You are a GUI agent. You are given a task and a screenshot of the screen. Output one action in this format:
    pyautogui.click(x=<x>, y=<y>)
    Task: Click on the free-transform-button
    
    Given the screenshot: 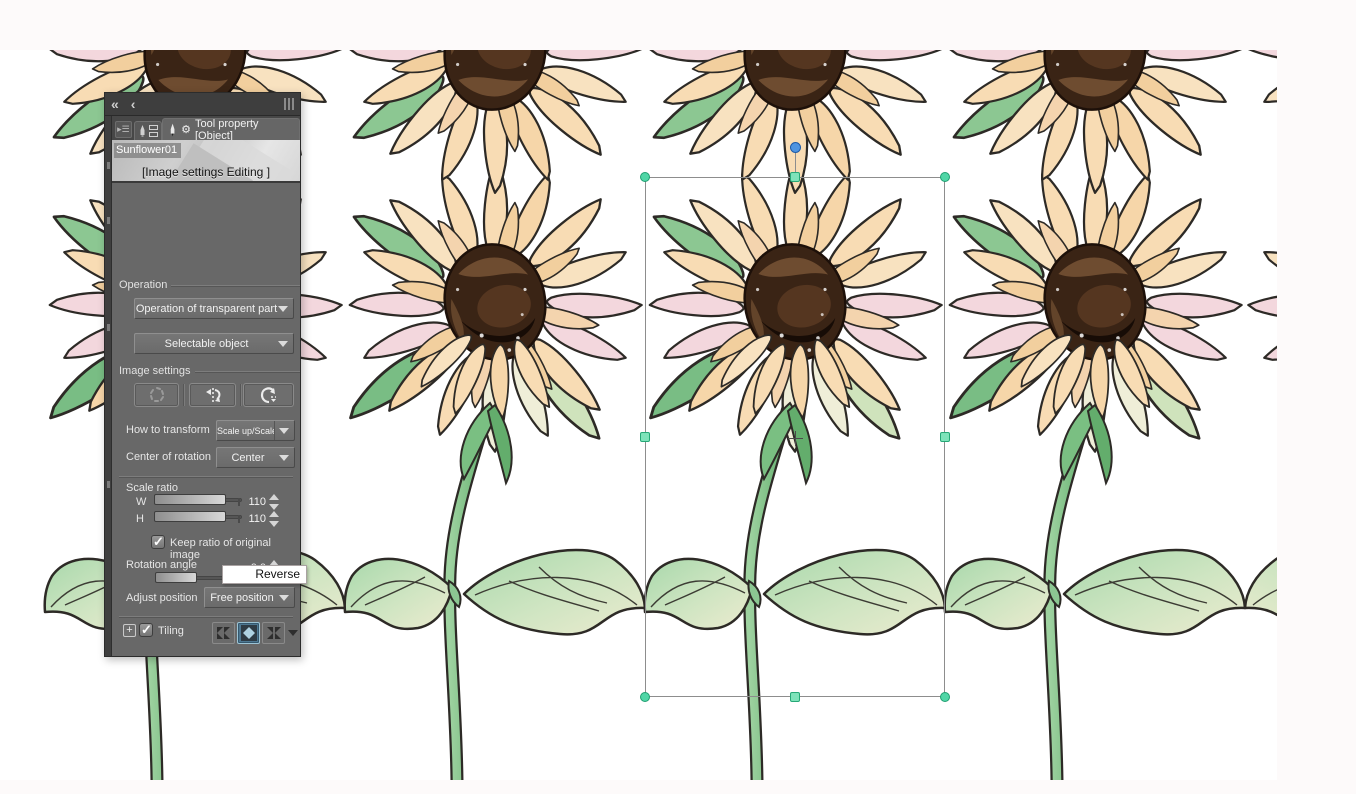 What is the action you would take?
    pyautogui.click(x=156, y=395)
    